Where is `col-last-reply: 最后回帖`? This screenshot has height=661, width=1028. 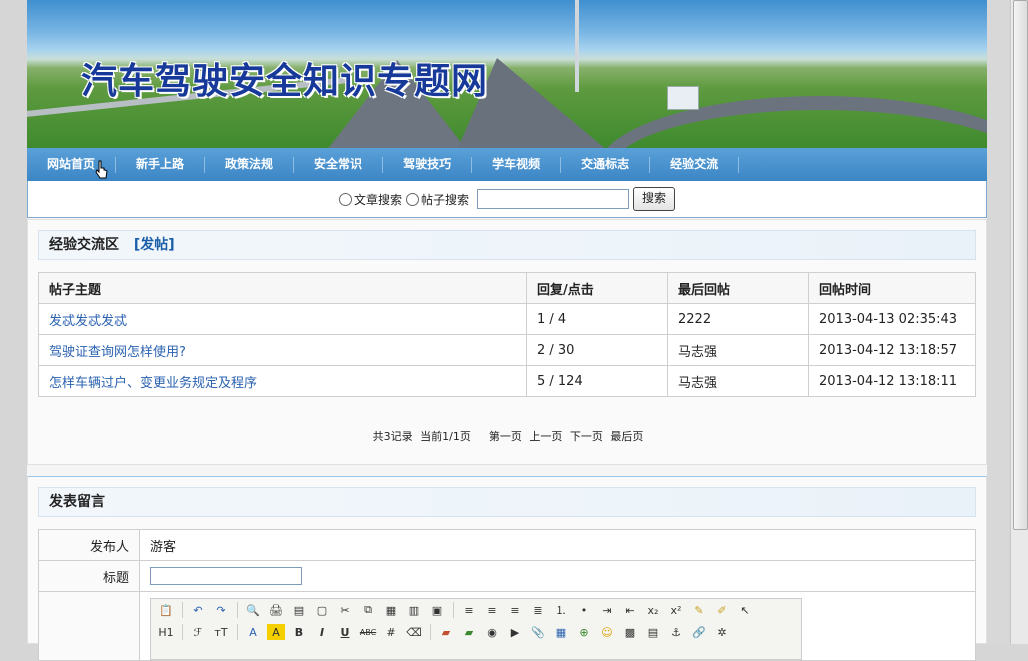 col-last-reply: 最后回帖 is located at coordinates (738, 288).